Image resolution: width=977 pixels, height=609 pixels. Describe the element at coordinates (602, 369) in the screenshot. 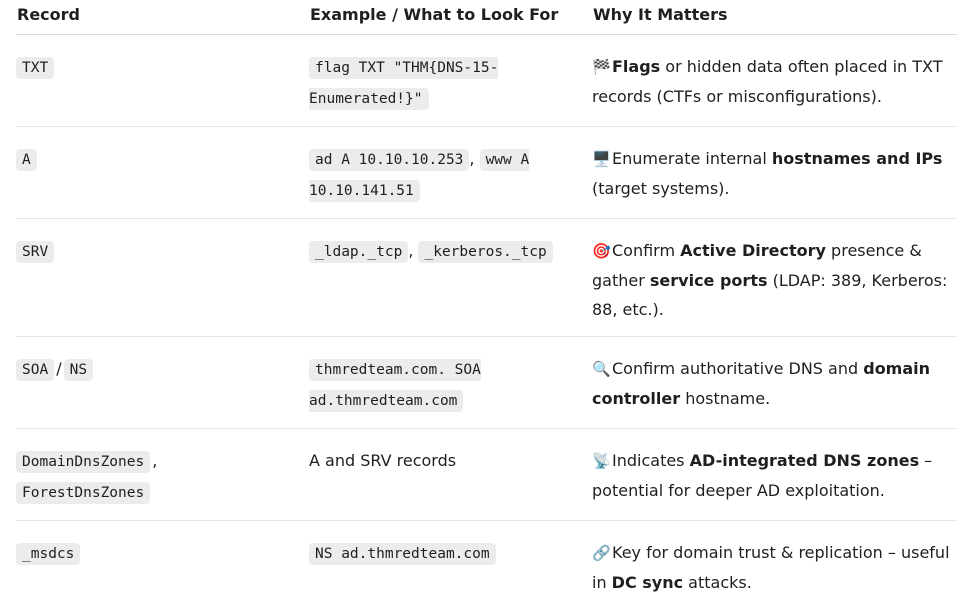

I see `emoji-icon: 🔍` at that location.